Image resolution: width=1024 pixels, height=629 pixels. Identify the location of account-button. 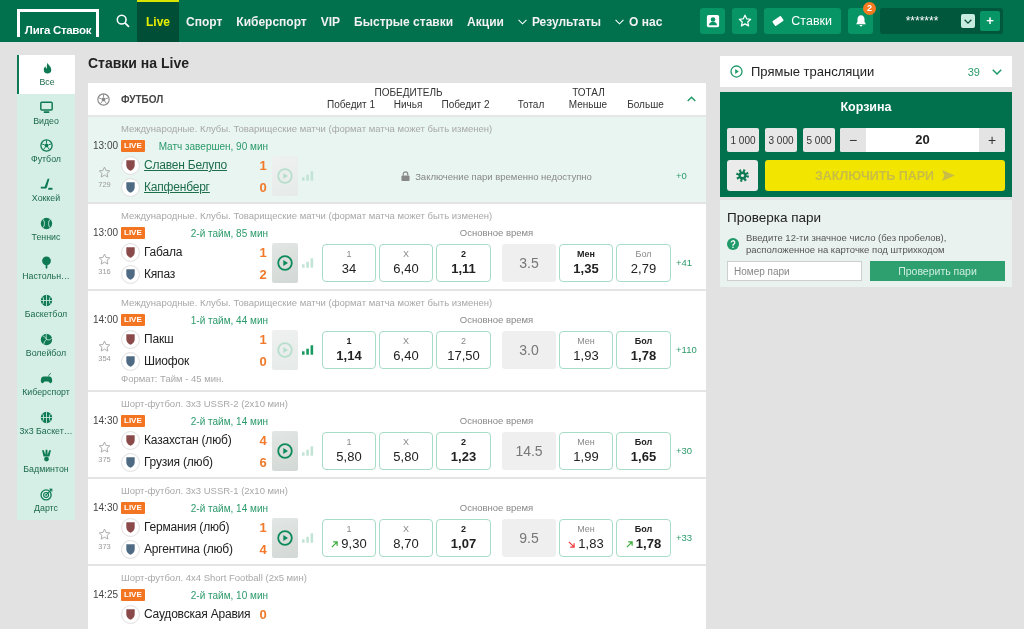
(713, 21).